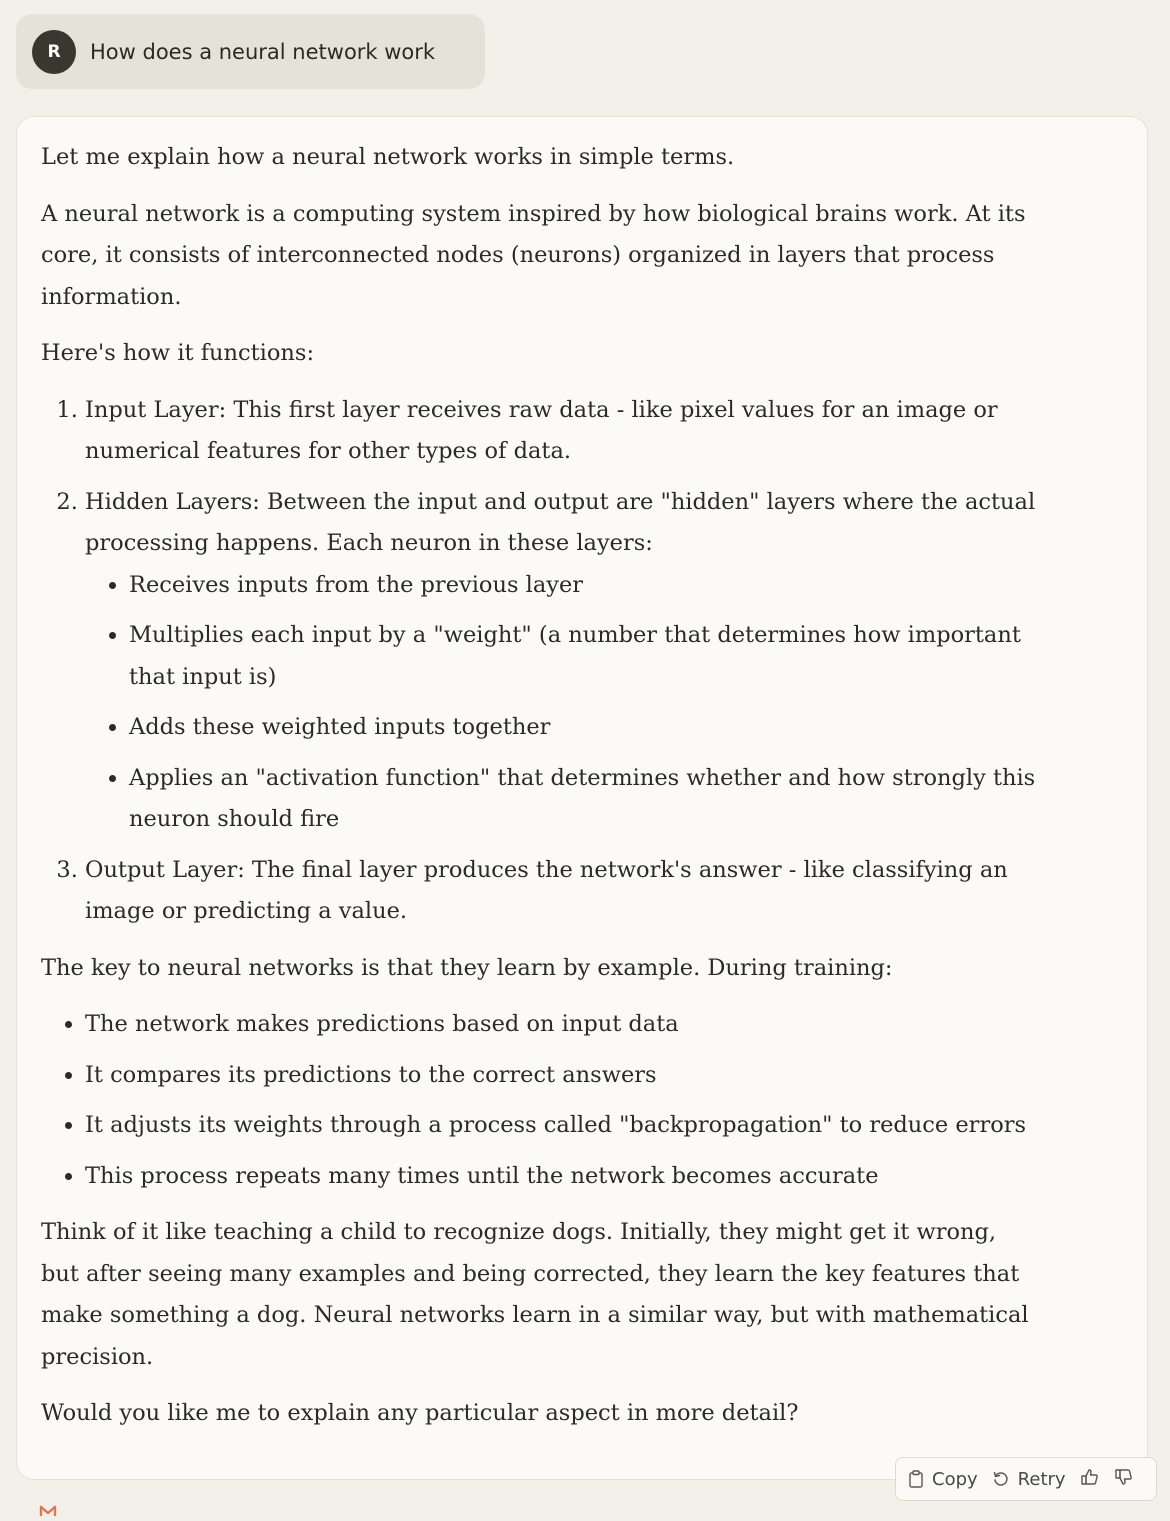 This screenshot has height=1521, width=1170. I want to click on user-message-text: How does a neural network work, so click(263, 51).